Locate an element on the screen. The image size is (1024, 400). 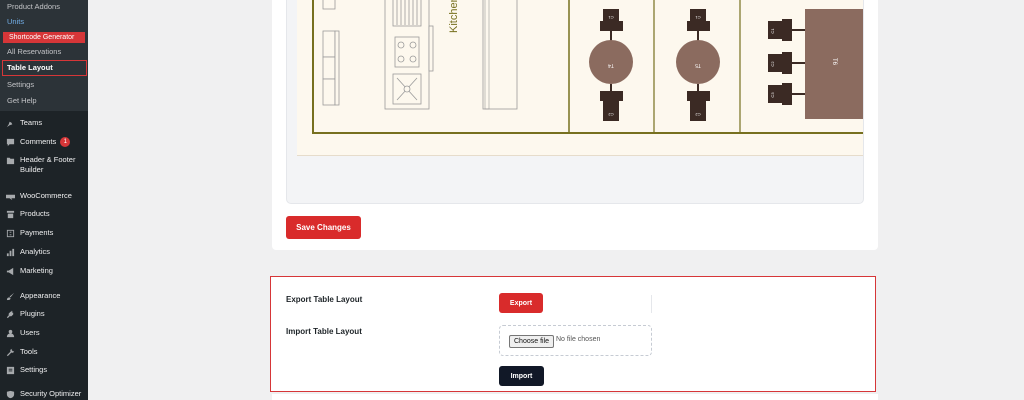
megaphone-icon is located at coordinates (10, 271).